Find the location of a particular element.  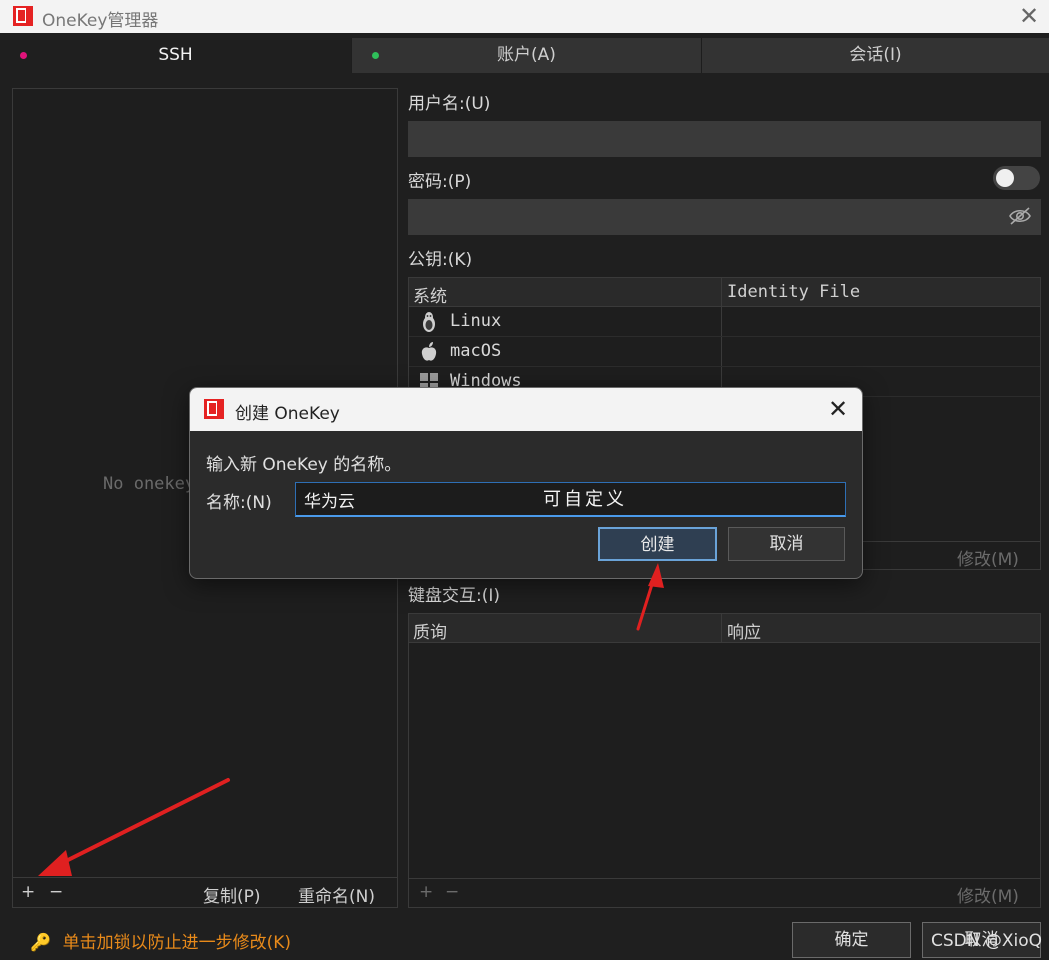

copy-button: 复制(P) is located at coordinates (232, 894).